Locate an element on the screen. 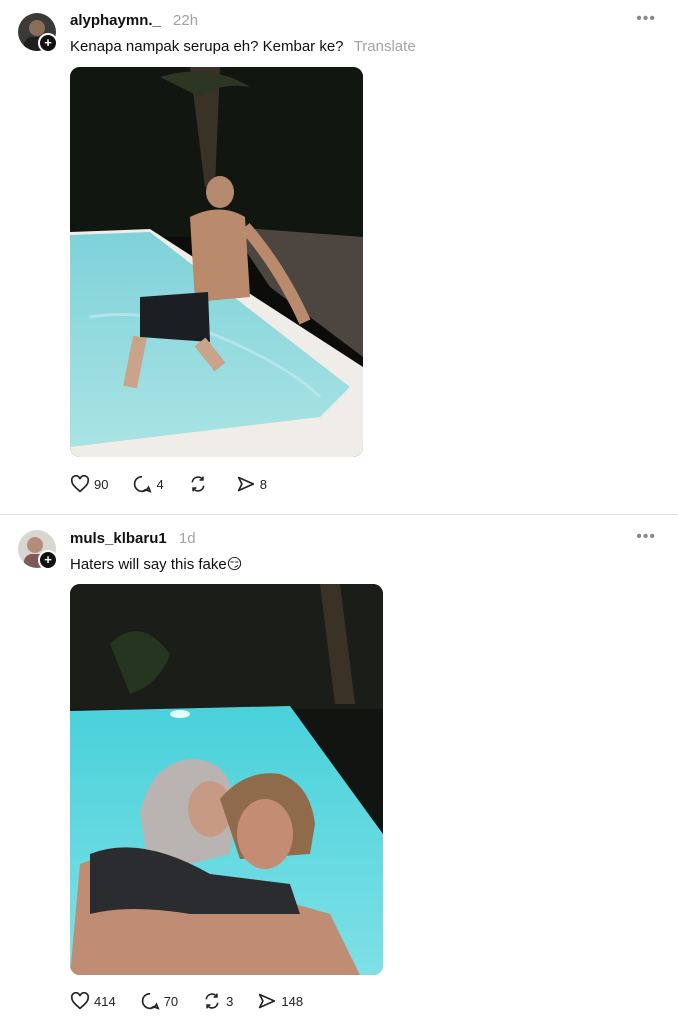 This screenshot has height=1024, width=678. caption-text: Kenapa nampak serupa eh? Kembar ke? is located at coordinates (207, 46).